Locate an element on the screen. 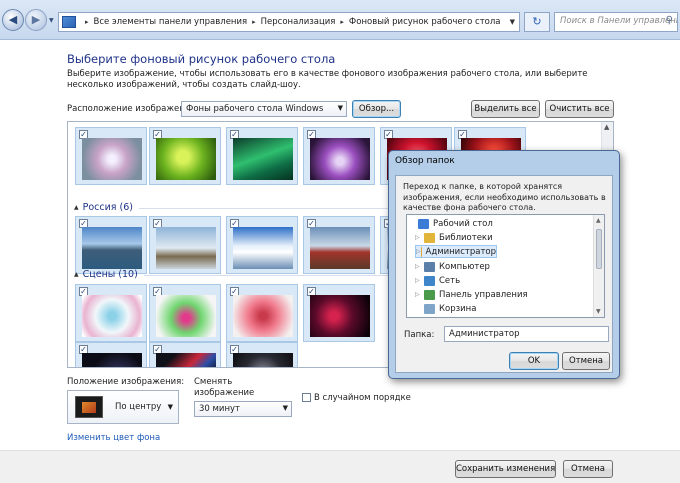 This screenshot has height=483, width=680. folder-label: Папка: is located at coordinates (419, 335).